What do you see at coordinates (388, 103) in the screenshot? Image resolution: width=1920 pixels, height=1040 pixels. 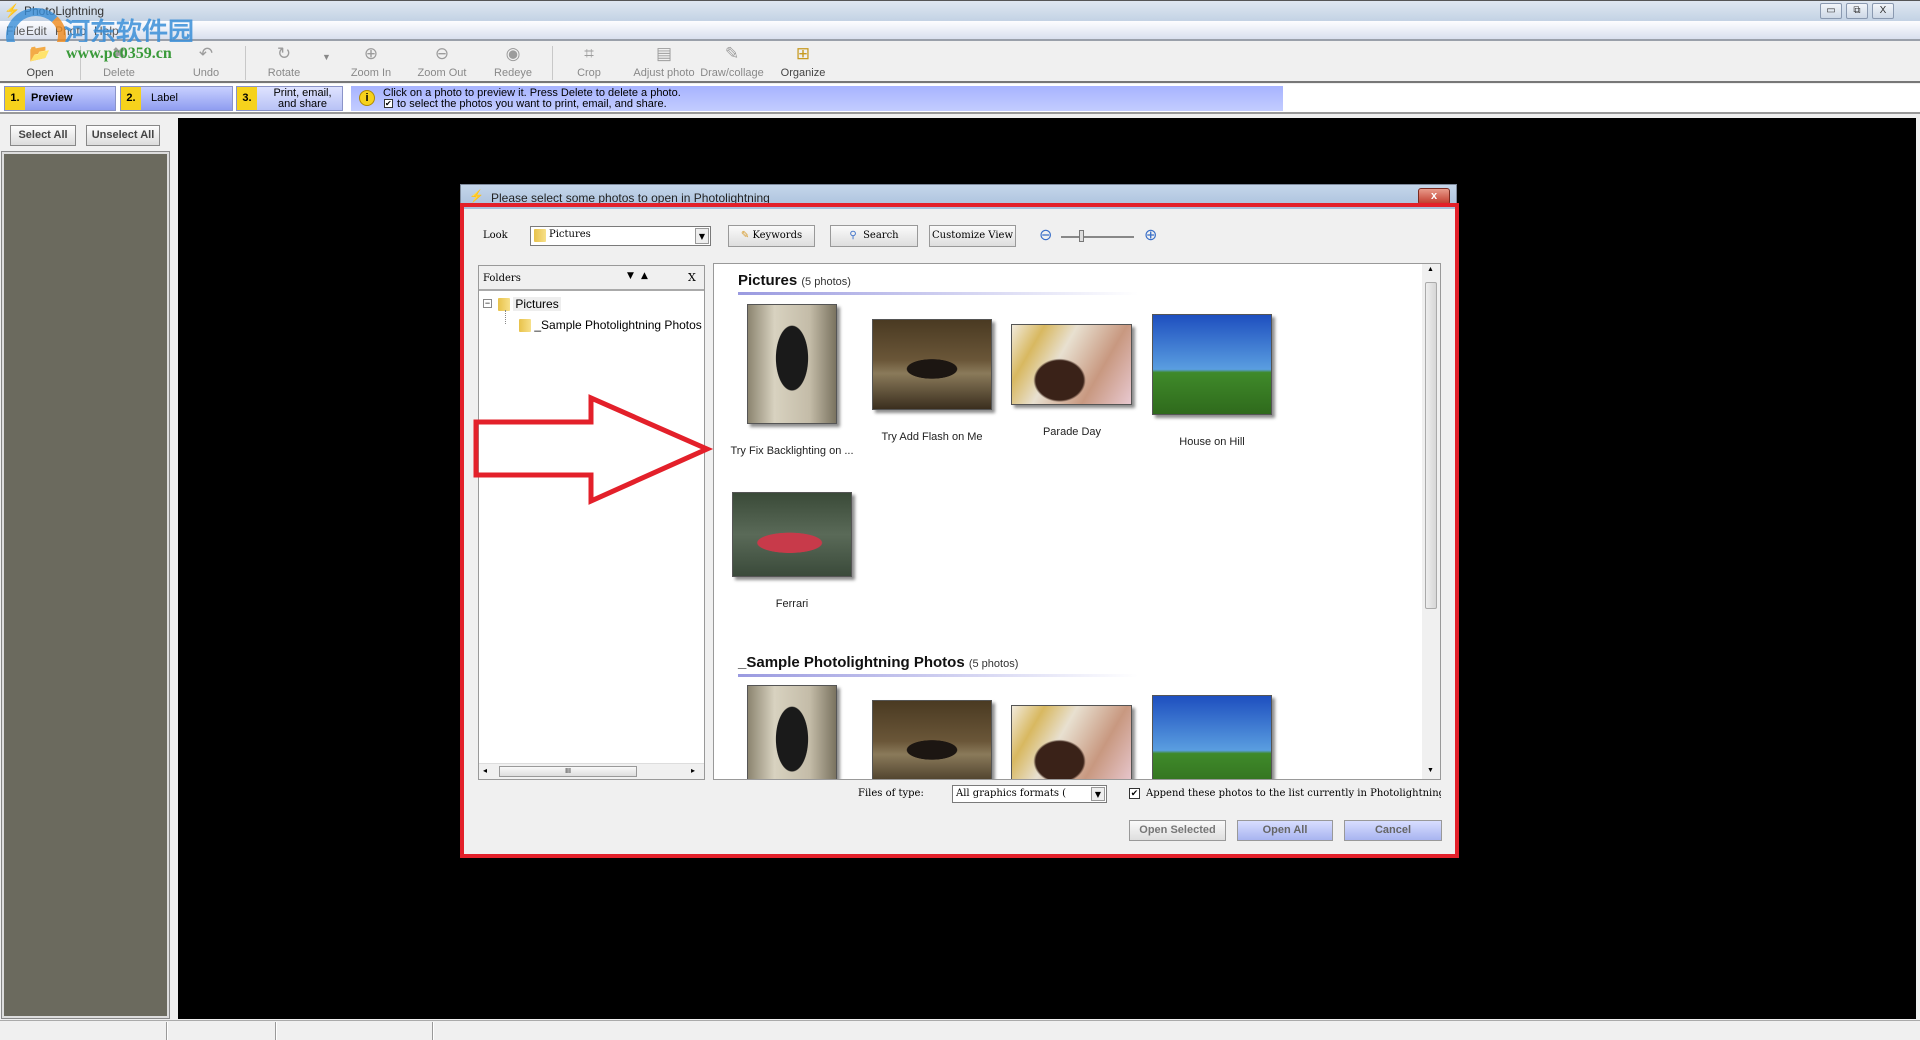 I see `info-checkbox: ✔` at bounding box center [388, 103].